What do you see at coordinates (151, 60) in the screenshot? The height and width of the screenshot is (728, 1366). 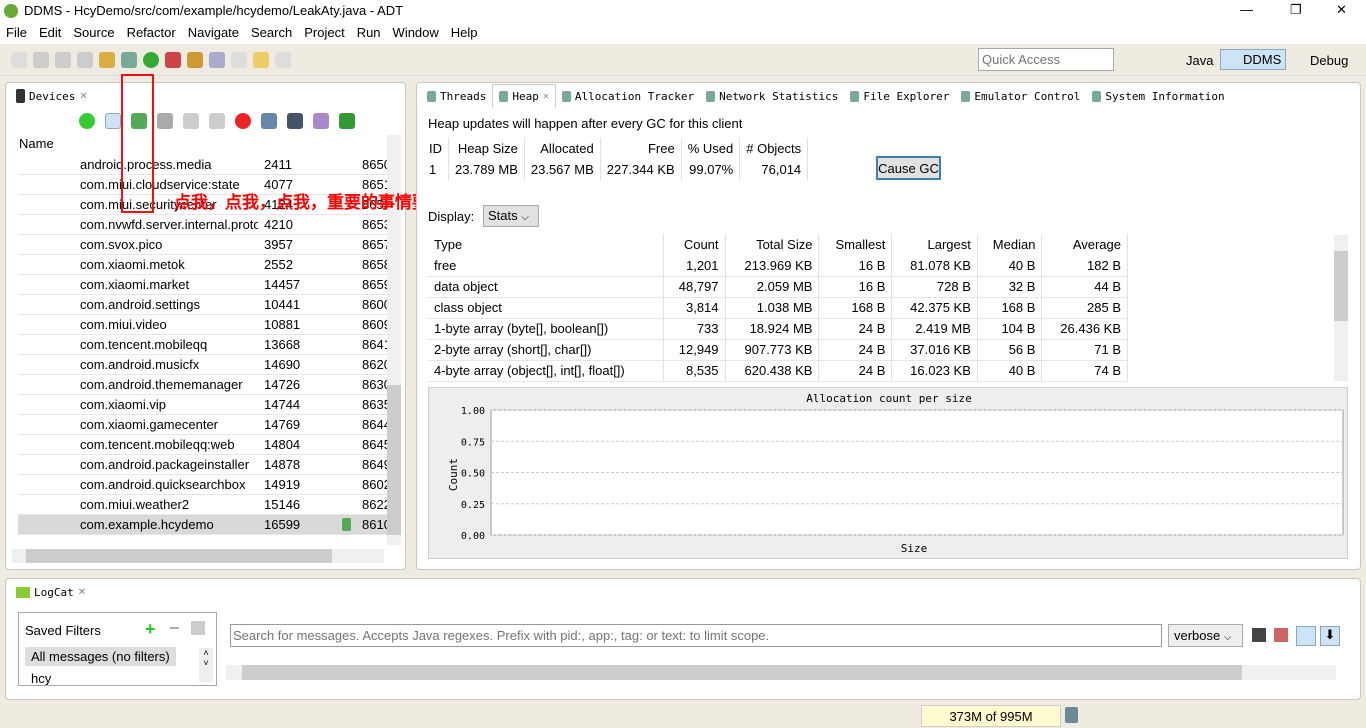 I see `run-icon` at bounding box center [151, 60].